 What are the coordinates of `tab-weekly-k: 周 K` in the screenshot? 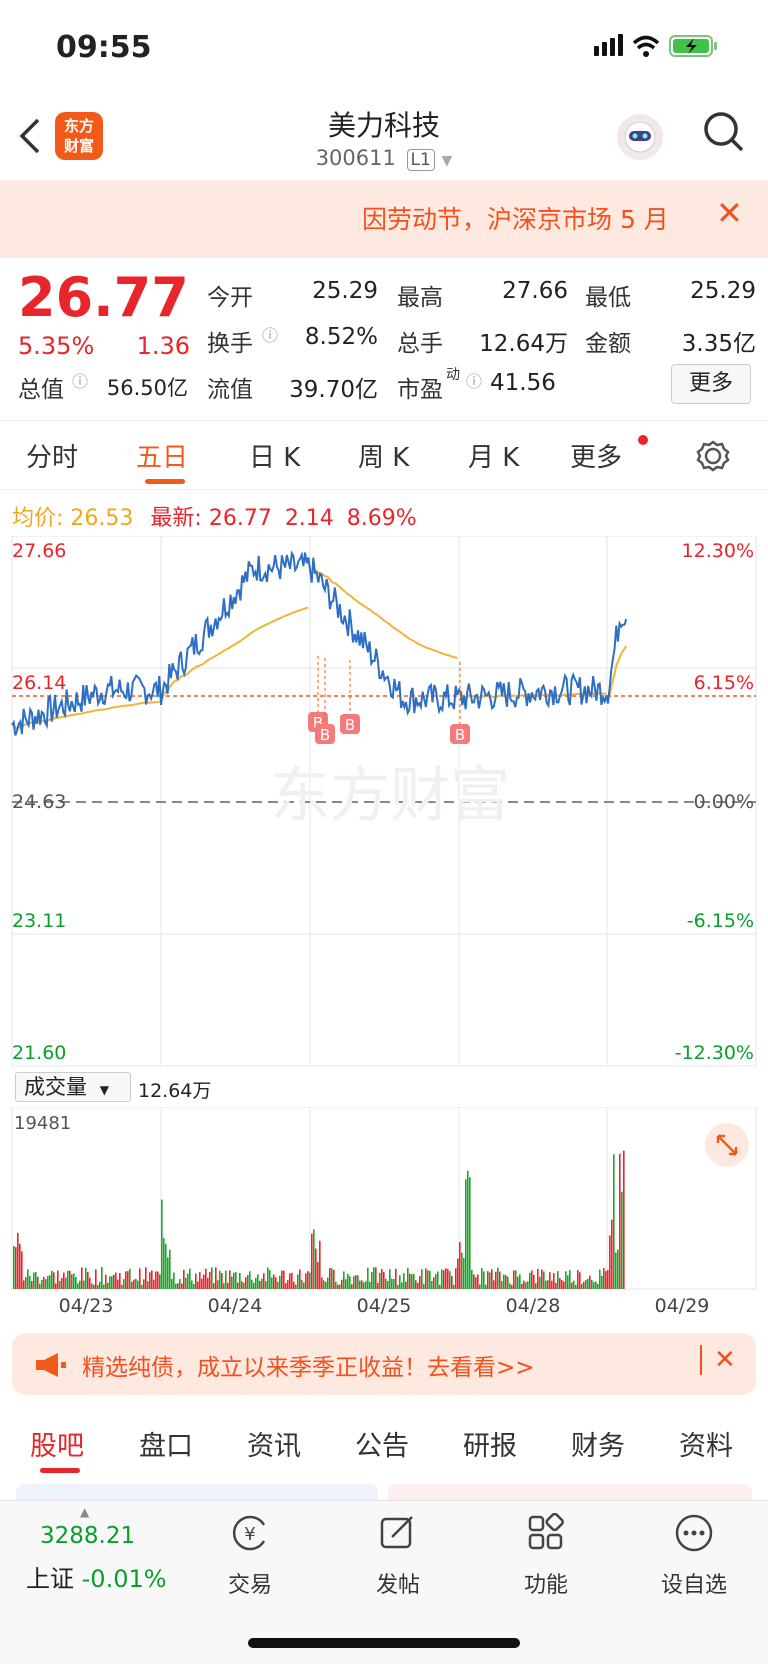 It's located at (383, 455).